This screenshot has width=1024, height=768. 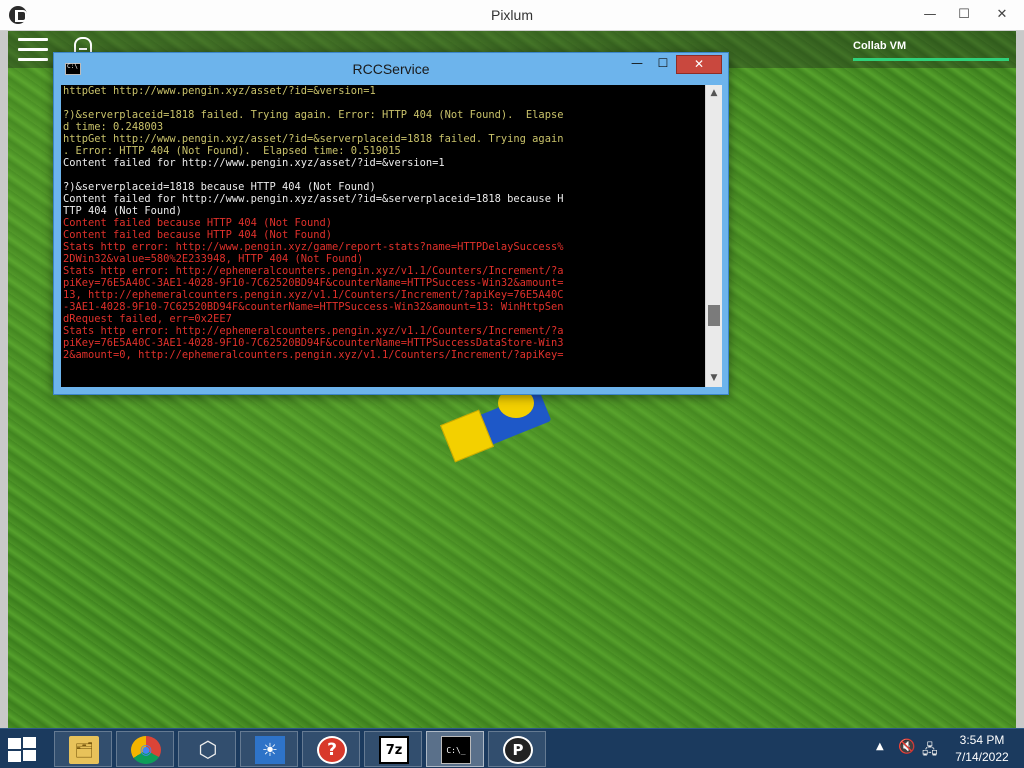 What do you see at coordinates (982, 757) in the screenshot?
I see `clock-date: 7/14/2022` at bounding box center [982, 757].